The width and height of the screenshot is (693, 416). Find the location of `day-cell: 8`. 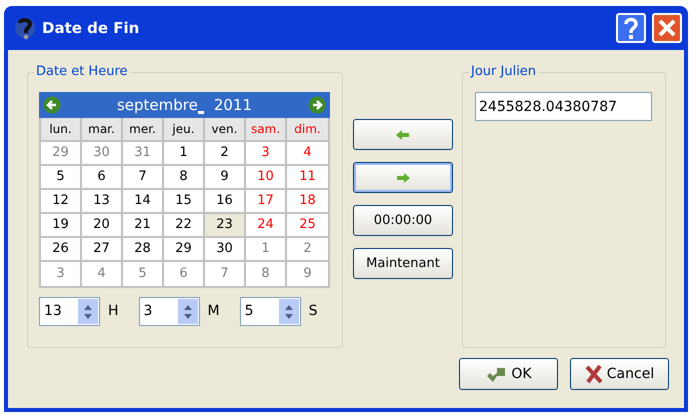

day-cell: 8 is located at coordinates (184, 178).